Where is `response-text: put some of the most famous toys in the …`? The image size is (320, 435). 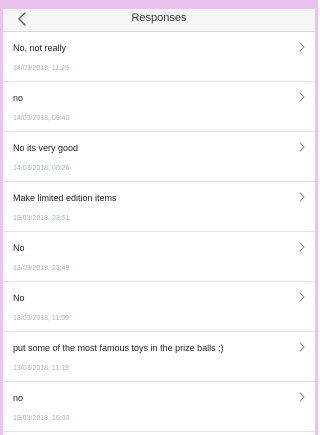 response-text: put some of the most famous toys in the … is located at coordinates (118, 348).